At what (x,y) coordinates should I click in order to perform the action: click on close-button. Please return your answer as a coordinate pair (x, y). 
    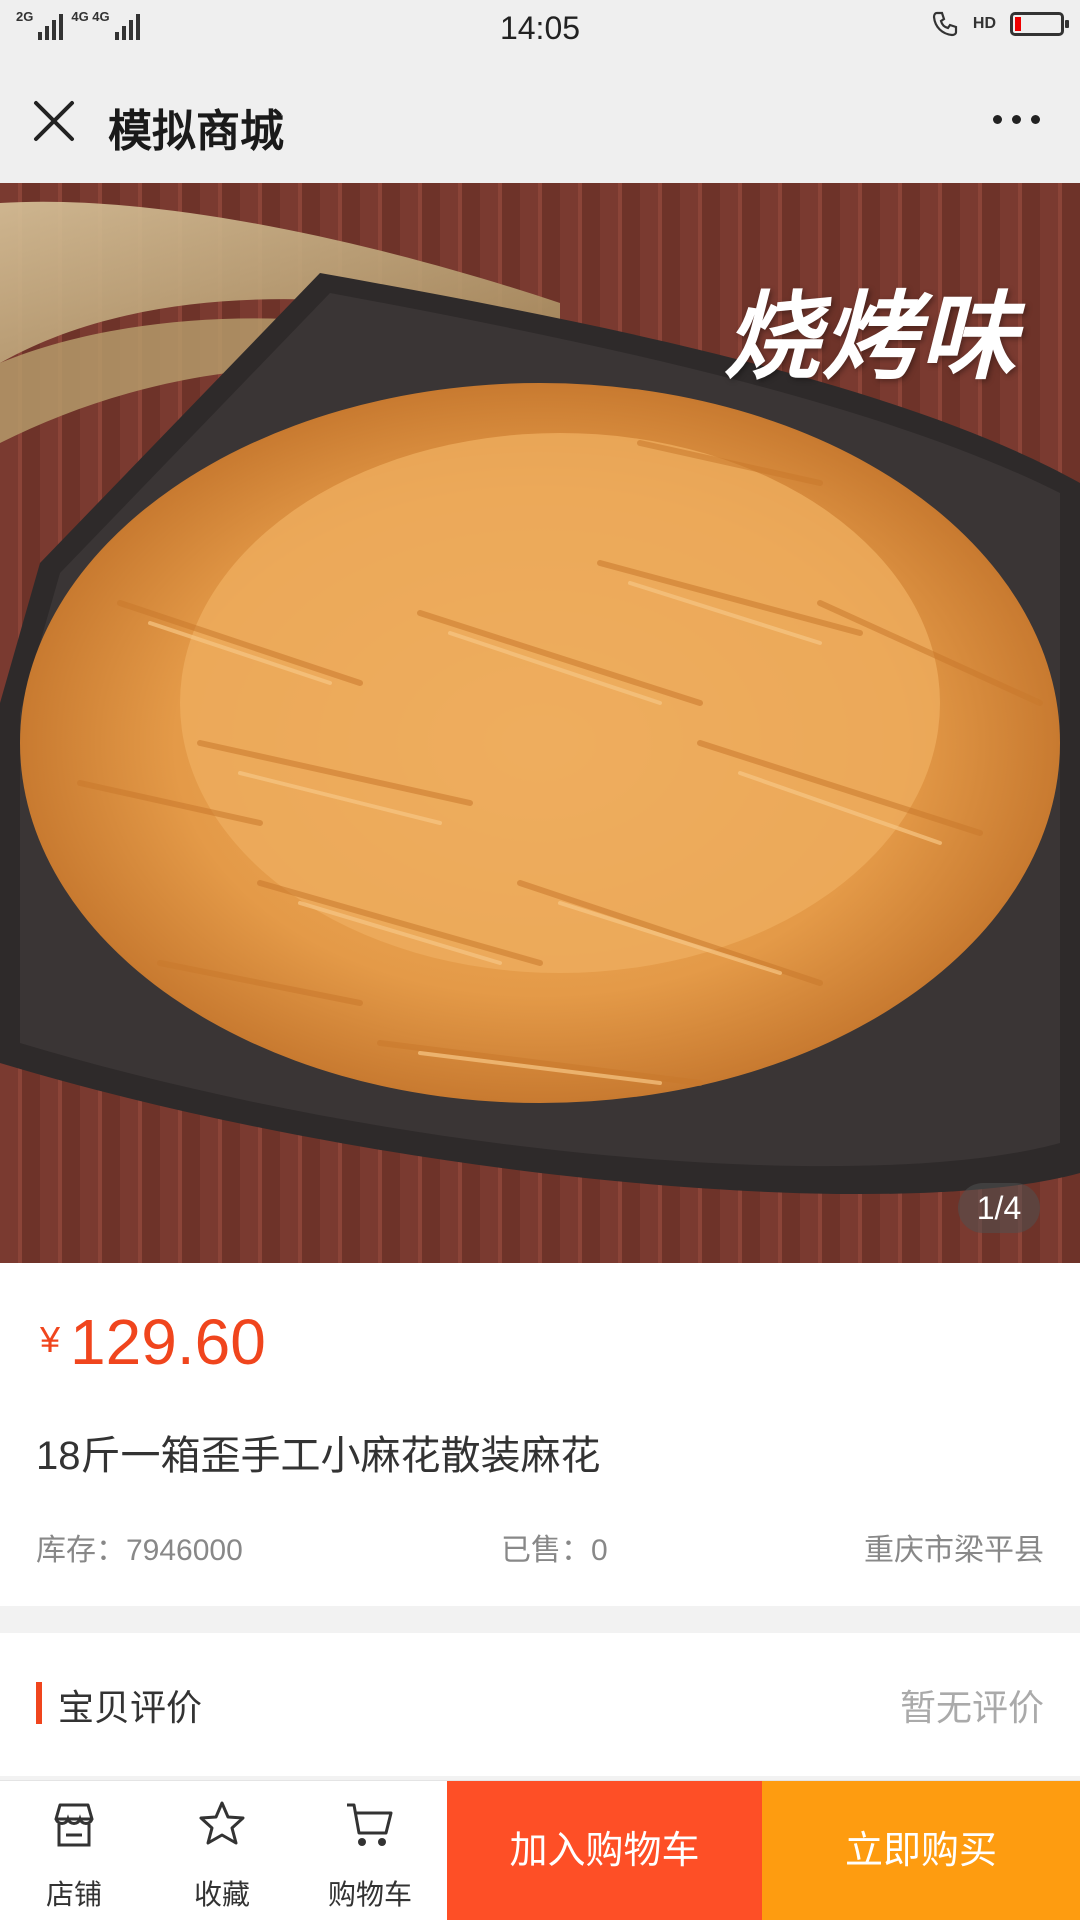
    Looking at the image, I should click on (54, 121).